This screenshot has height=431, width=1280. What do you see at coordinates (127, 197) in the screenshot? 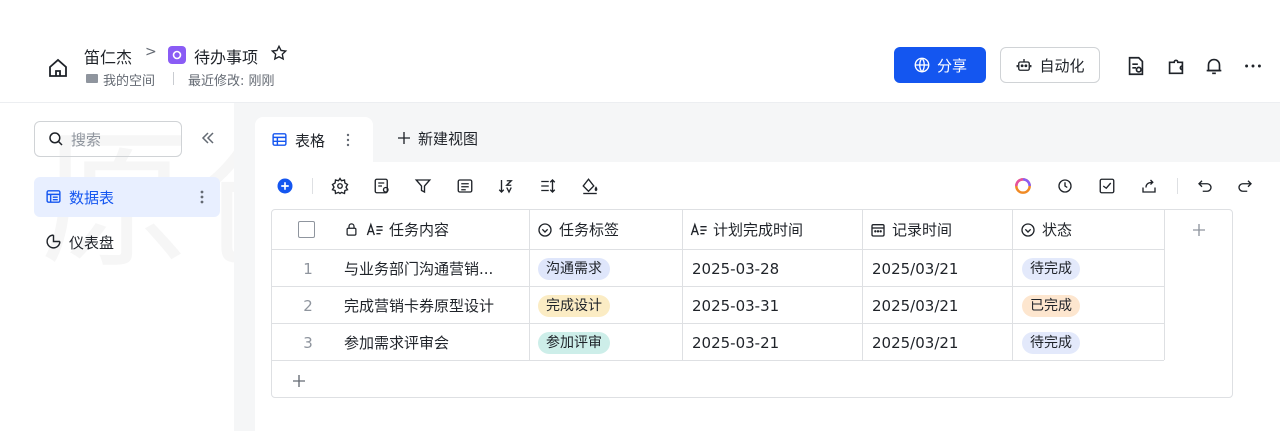
I see `sidebar-item-datatable: 数据表` at bounding box center [127, 197].